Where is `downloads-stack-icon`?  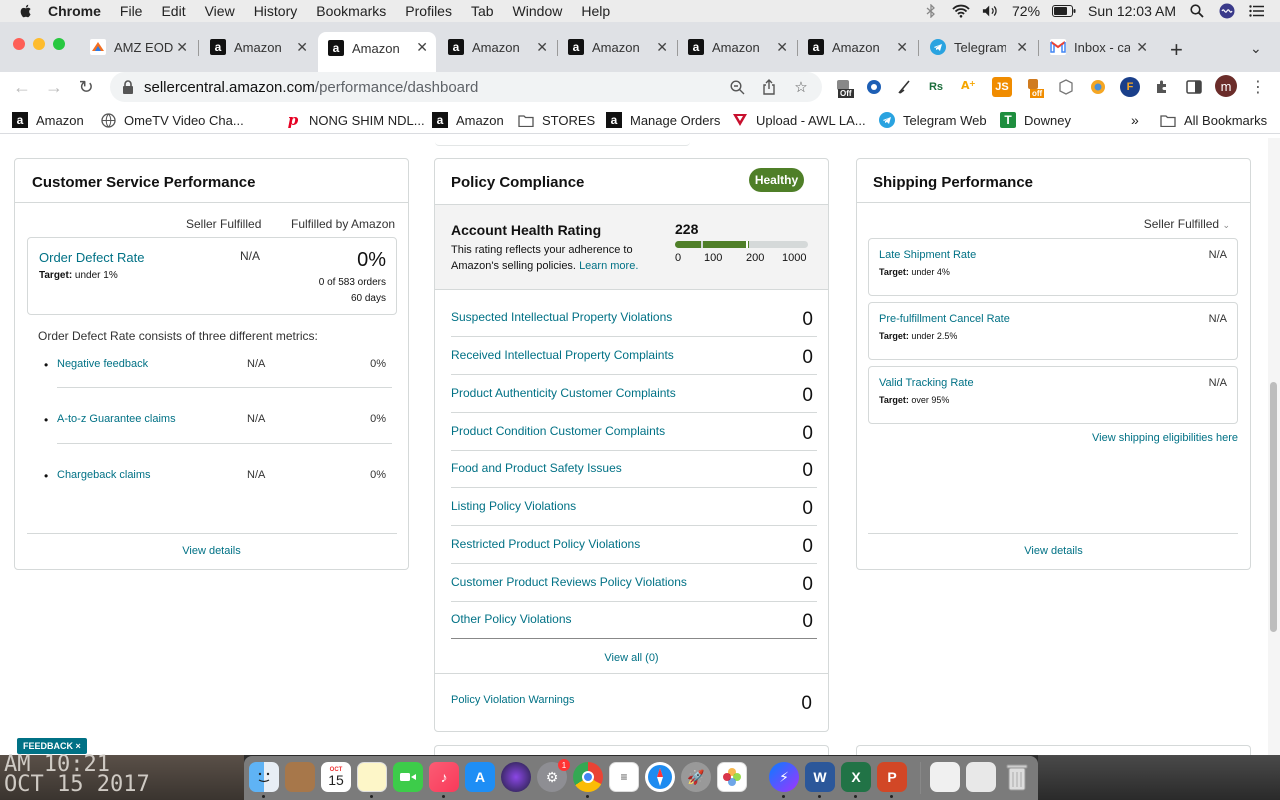
downloads-stack-icon is located at coordinates (981, 777).